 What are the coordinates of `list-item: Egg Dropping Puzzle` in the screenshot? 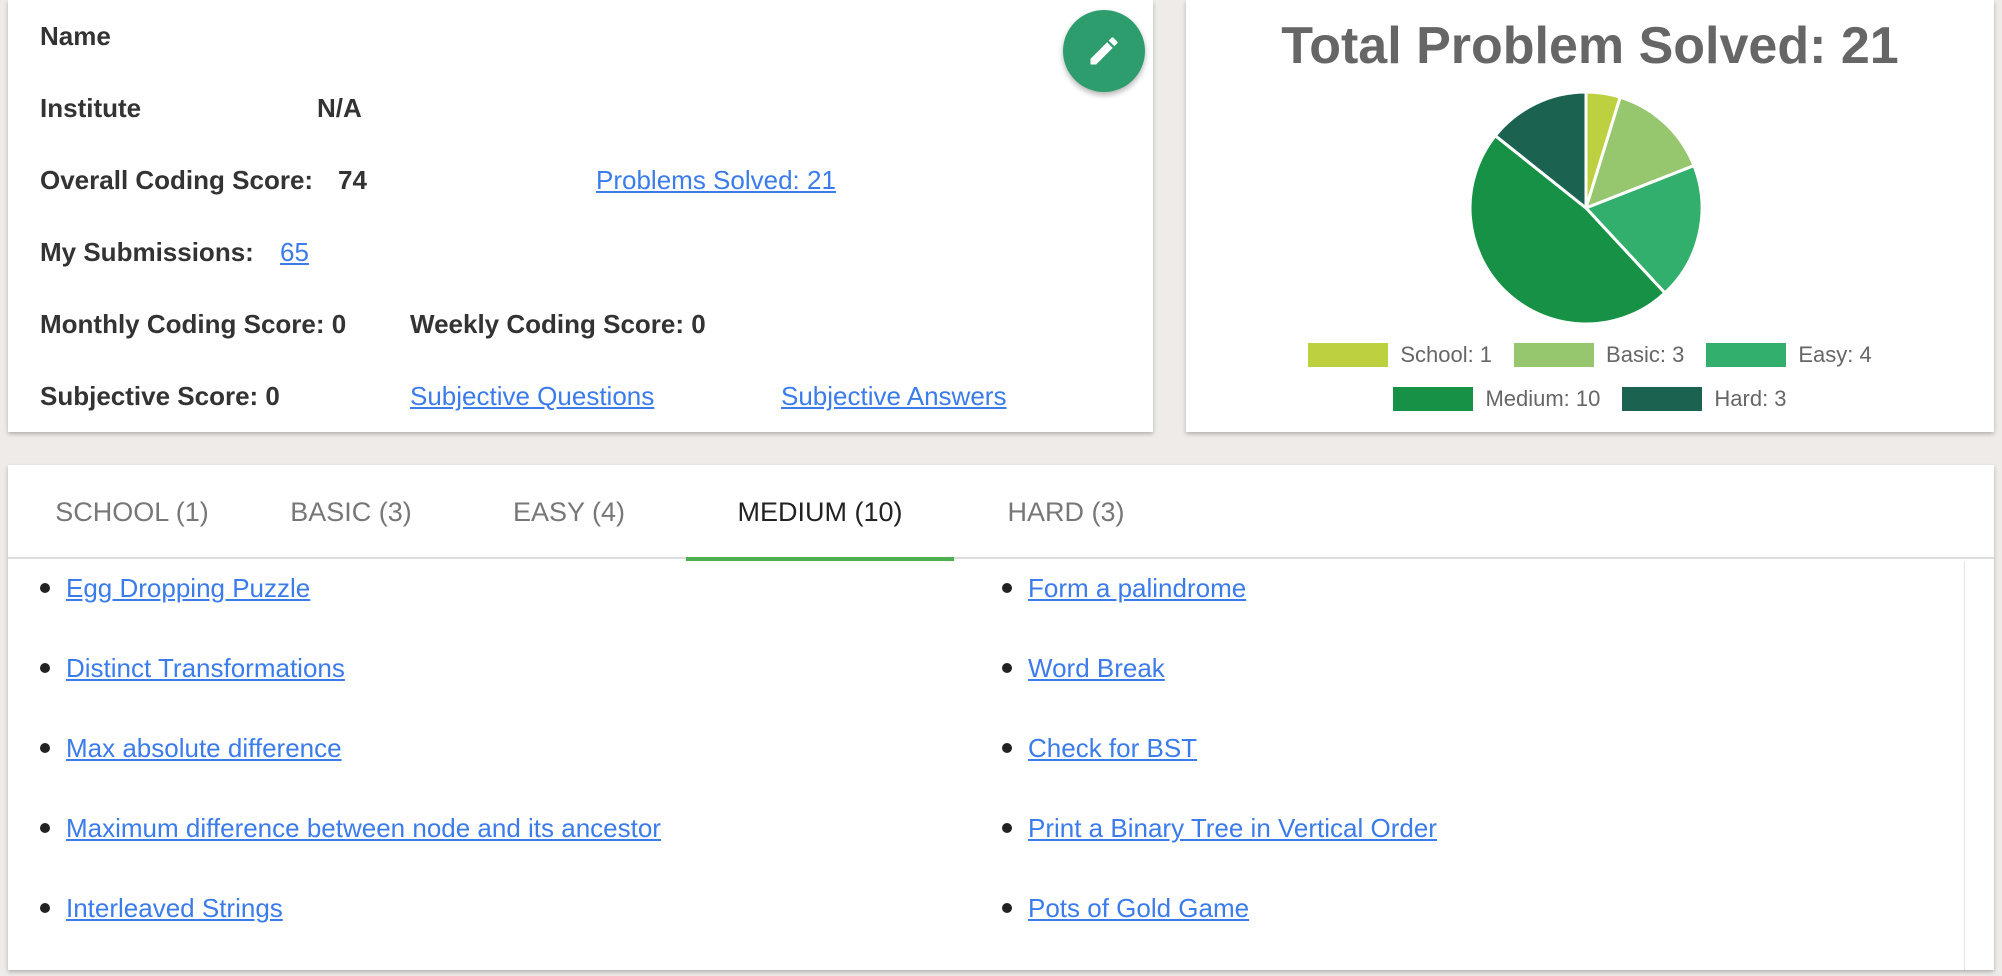 It's located at (175, 588).